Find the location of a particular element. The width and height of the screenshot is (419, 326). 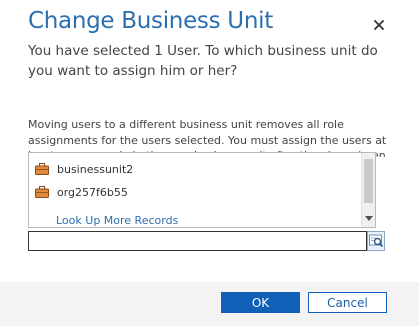

business-unit-lookup-input is located at coordinates (197, 241).